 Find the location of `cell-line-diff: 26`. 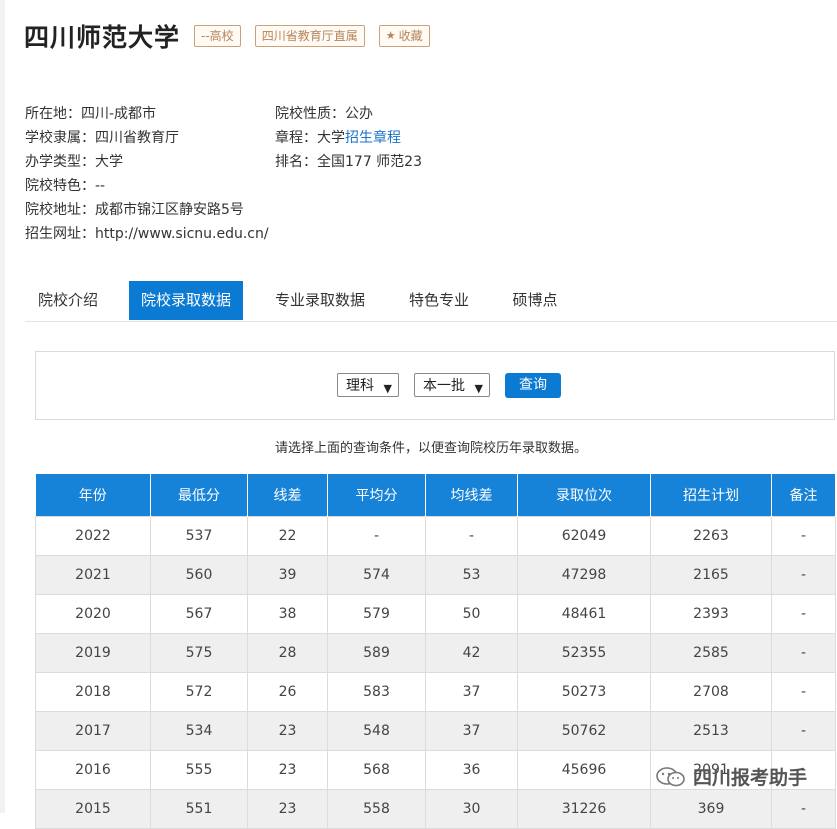

cell-line-diff: 26 is located at coordinates (287, 692).